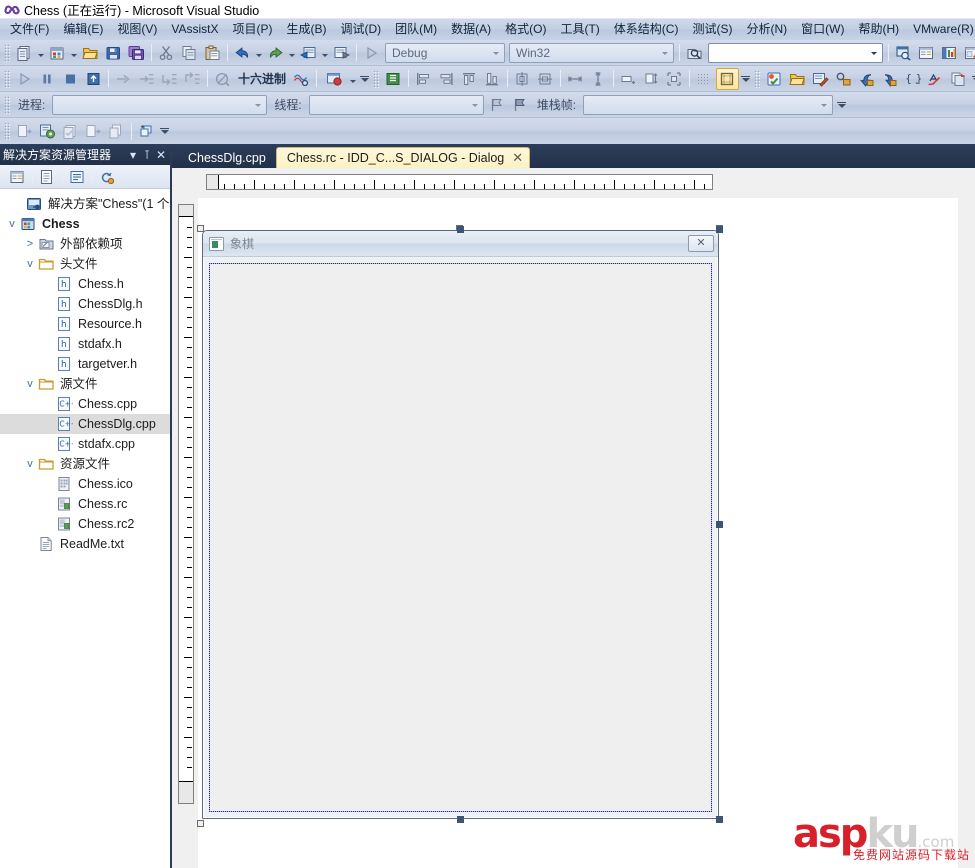 The height and width of the screenshot is (868, 975). I want to click on menu-edit: 编辑(E), so click(83, 29).